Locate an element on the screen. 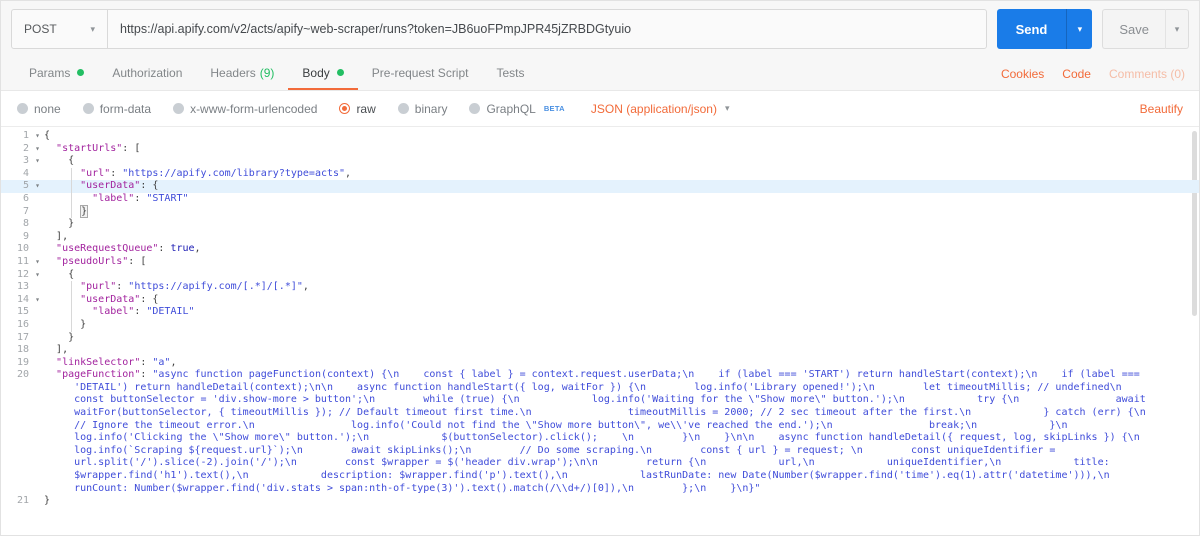  option-label: form-data is located at coordinates (125, 108).